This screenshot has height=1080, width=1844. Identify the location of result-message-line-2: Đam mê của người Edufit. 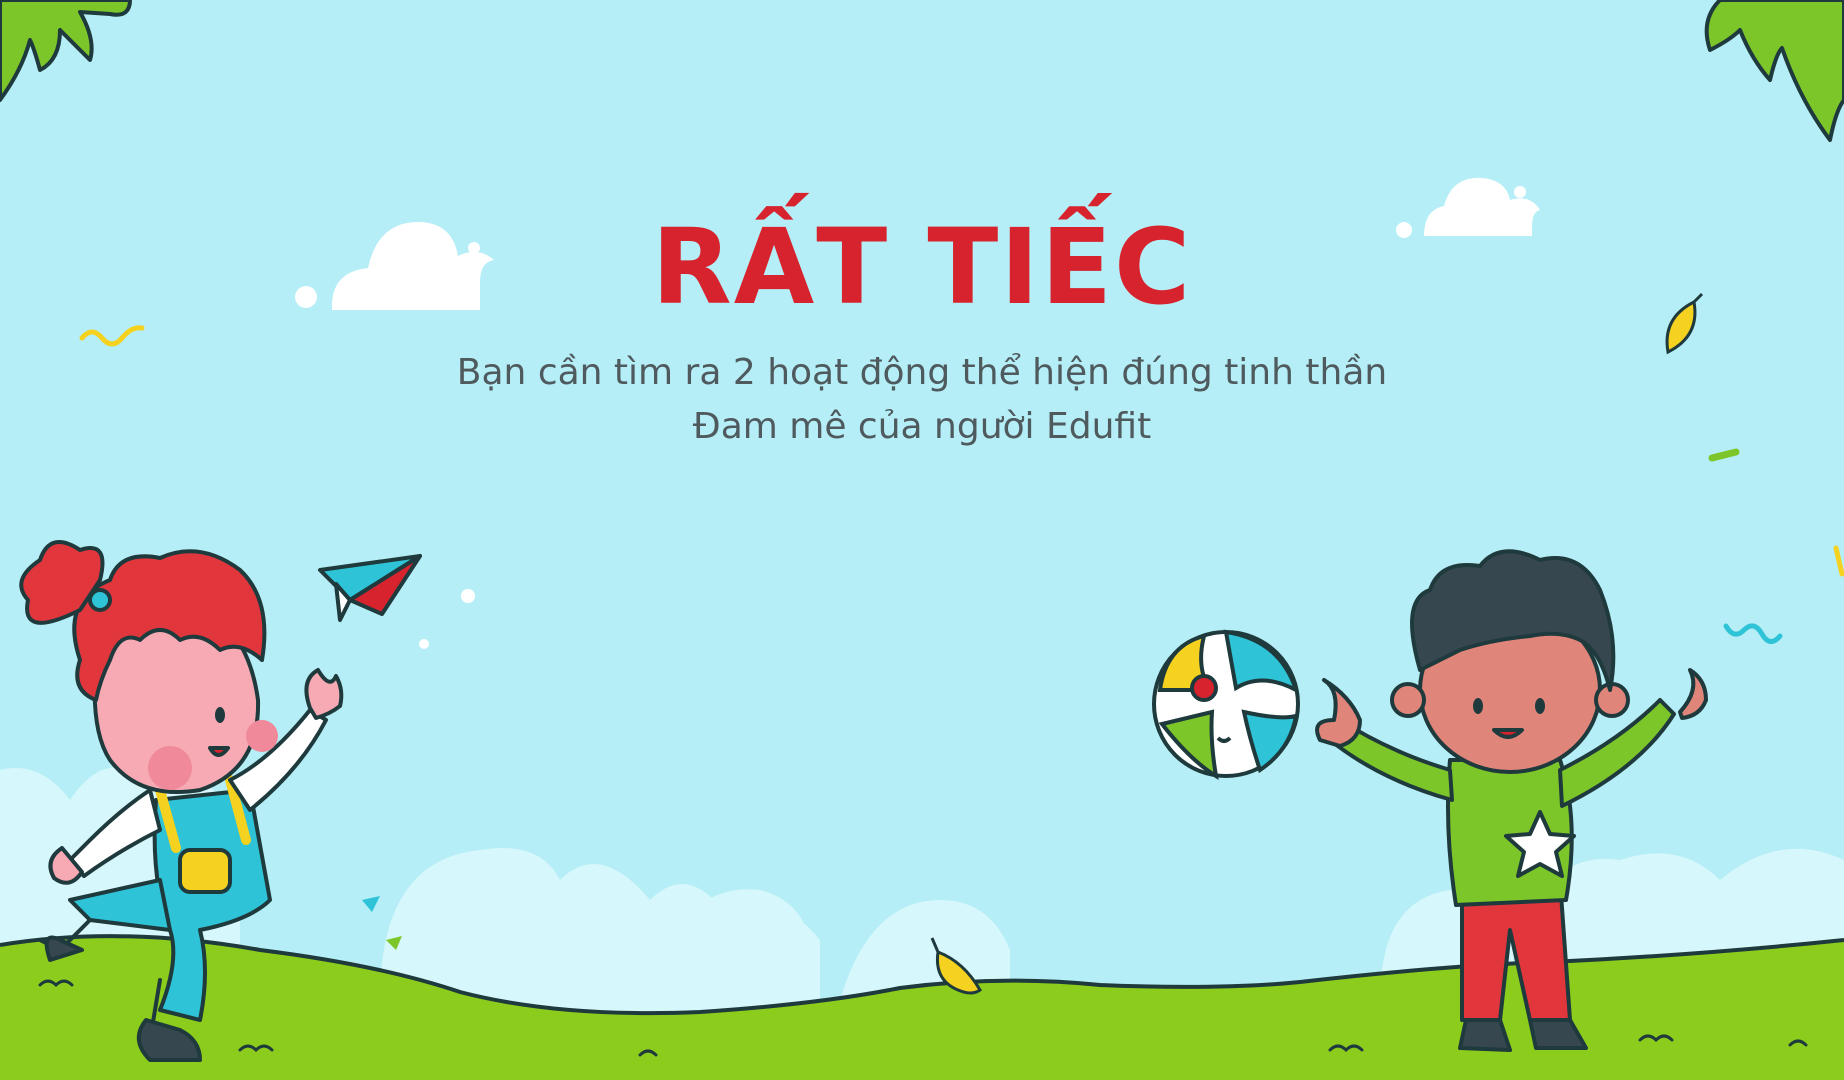
(922, 427).